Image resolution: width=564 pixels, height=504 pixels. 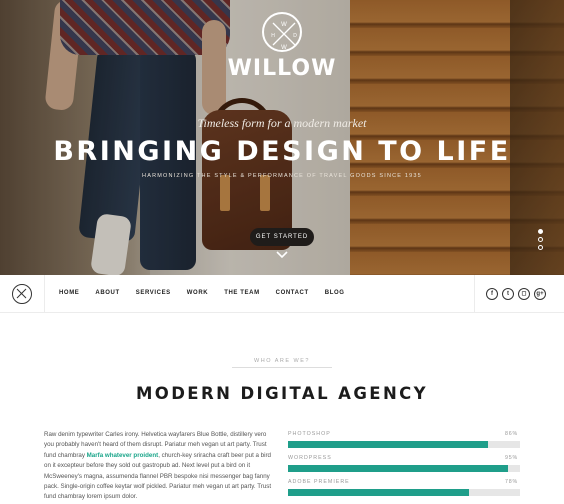 I want to click on skill-percent: 95%, so click(x=511, y=458).